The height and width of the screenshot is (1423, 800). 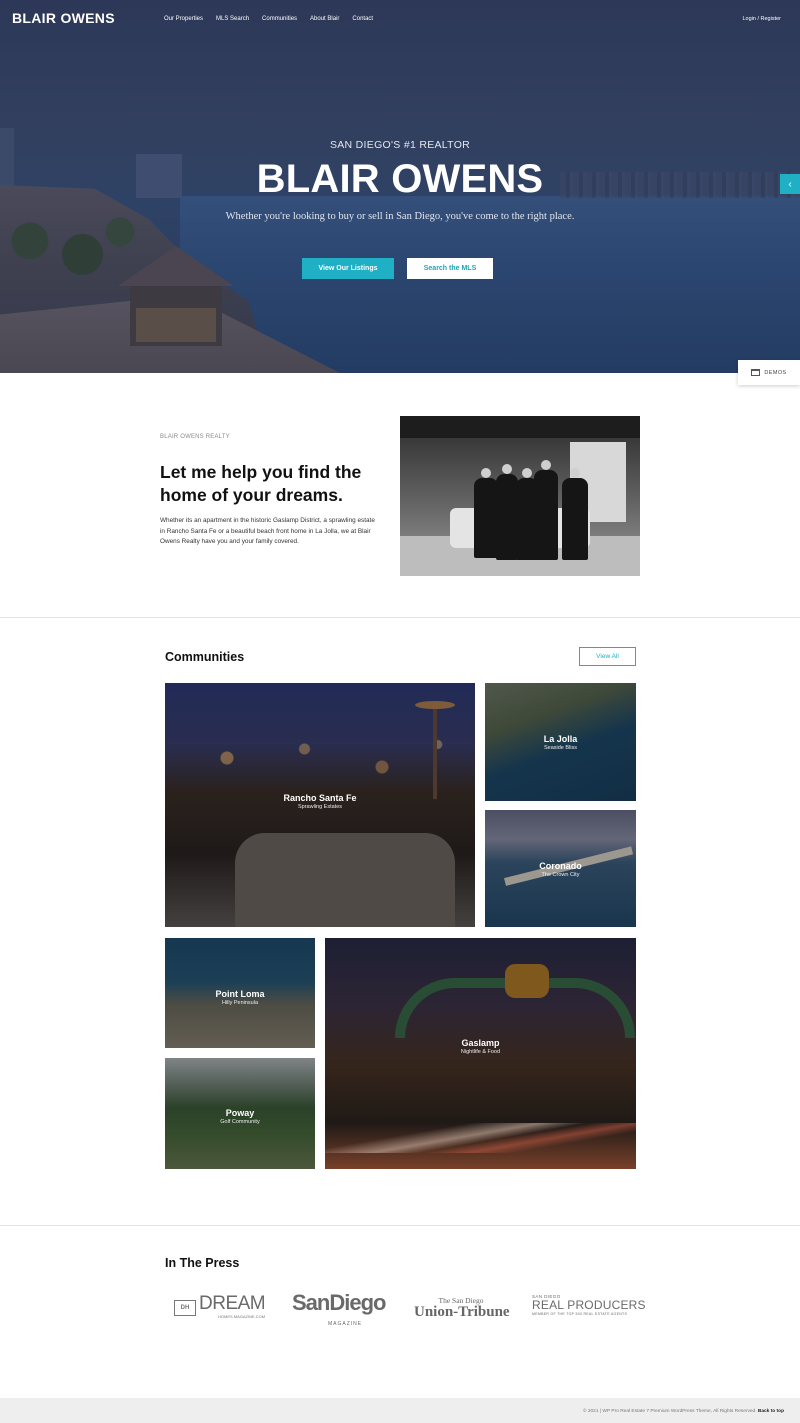 I want to click on community-tile-poway: Poway Golf Community, so click(x=240, y=1113).